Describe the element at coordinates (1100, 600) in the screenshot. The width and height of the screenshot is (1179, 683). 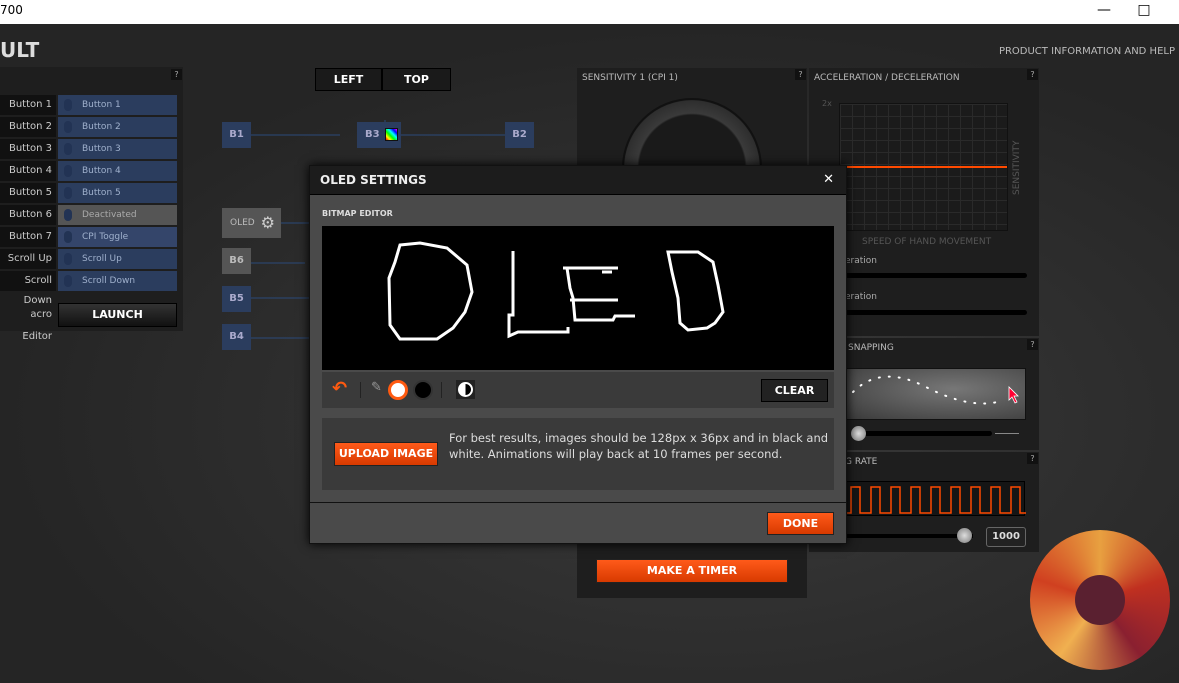
I see `watermark-logo` at that location.